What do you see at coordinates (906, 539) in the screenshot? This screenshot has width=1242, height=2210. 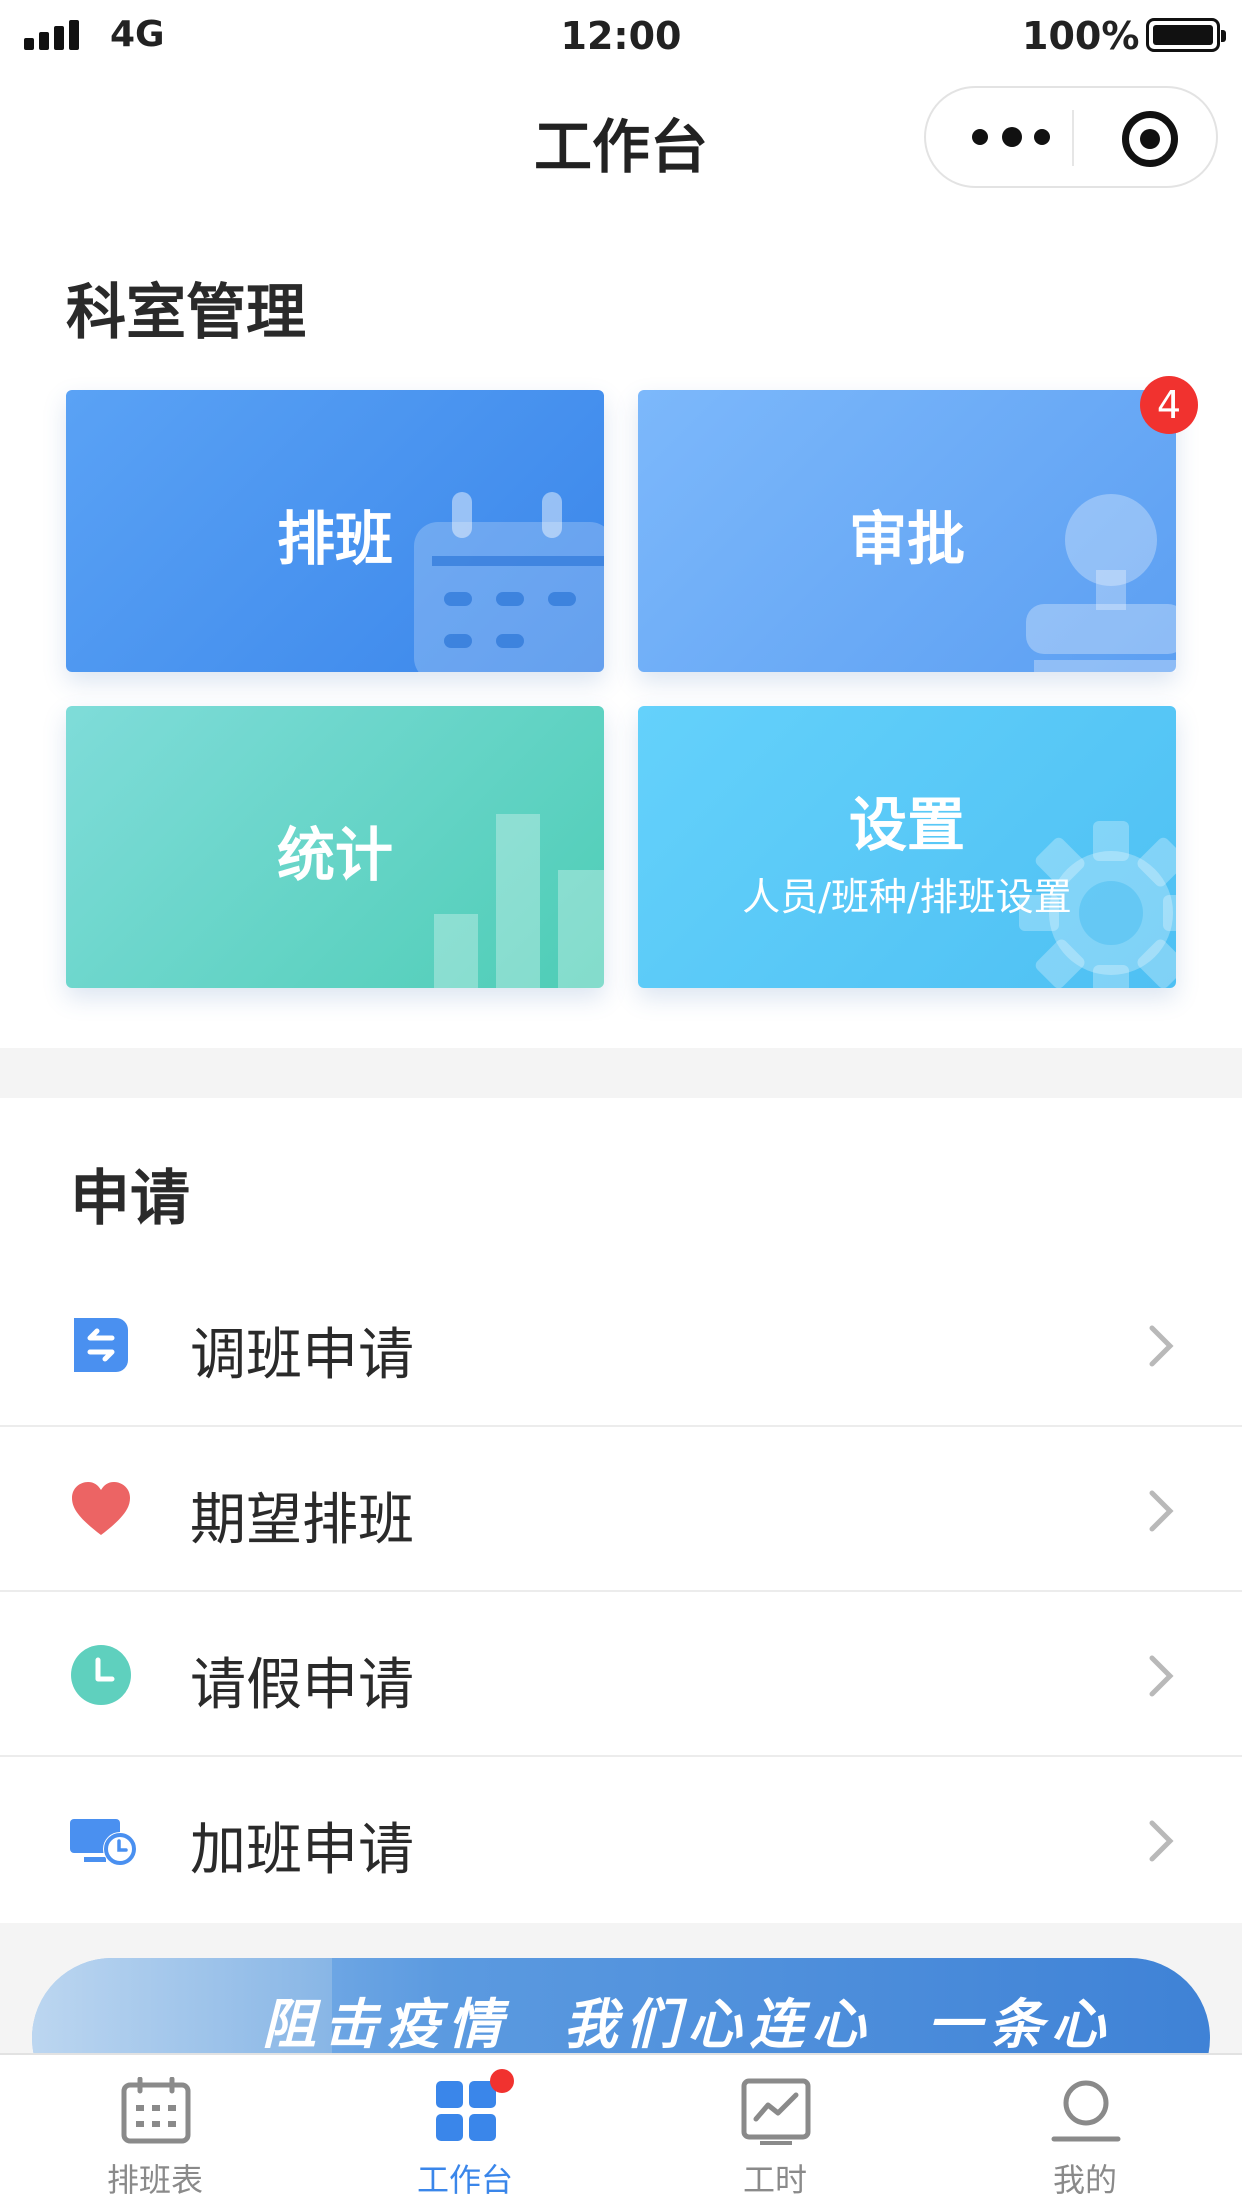 I see `approval-card-label: 审批` at bounding box center [906, 539].